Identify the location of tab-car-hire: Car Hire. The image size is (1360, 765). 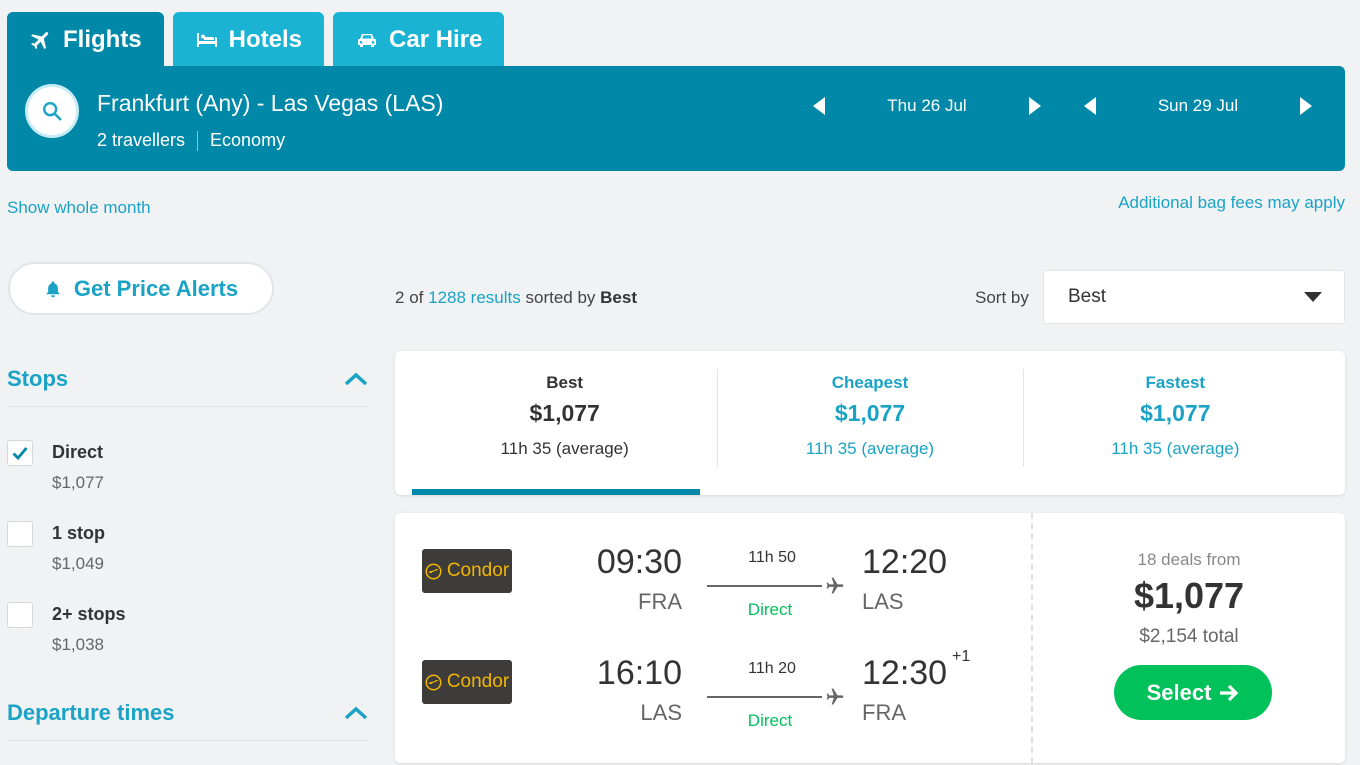
(419, 39).